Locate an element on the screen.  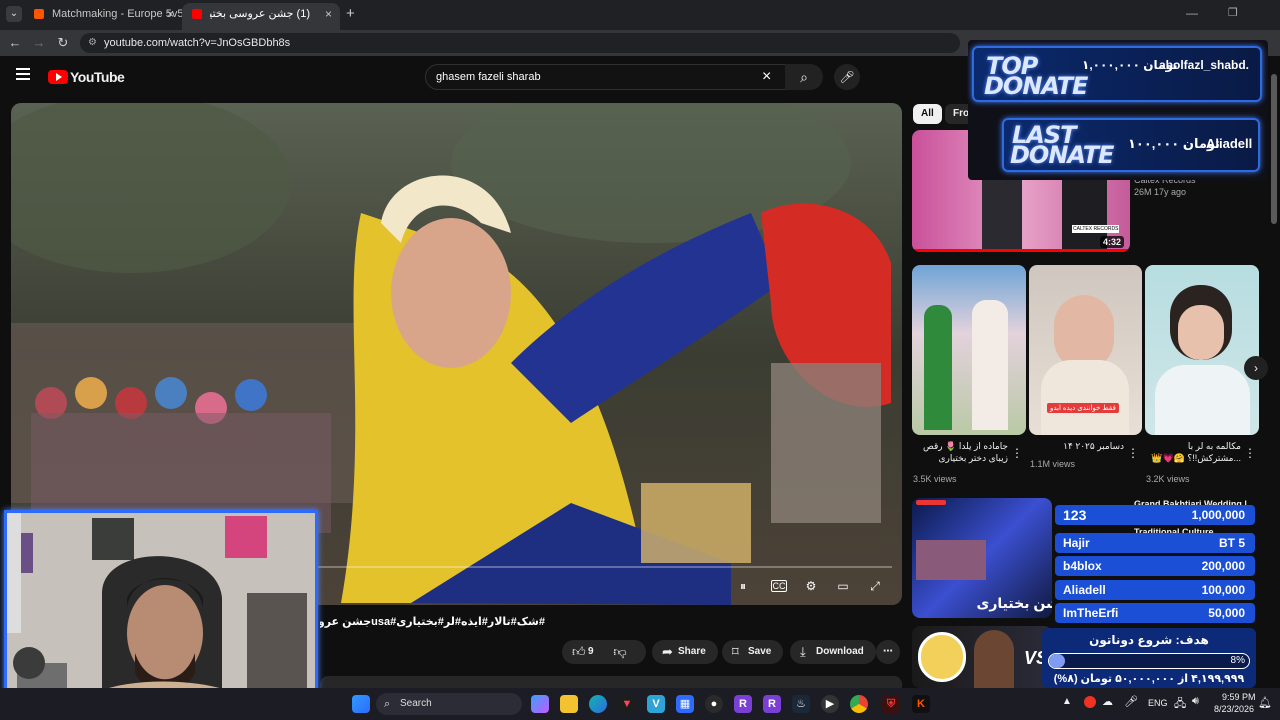
second-video-thumbnail: ...دوم جشن بختیاری is located at coordinates (982, 558).